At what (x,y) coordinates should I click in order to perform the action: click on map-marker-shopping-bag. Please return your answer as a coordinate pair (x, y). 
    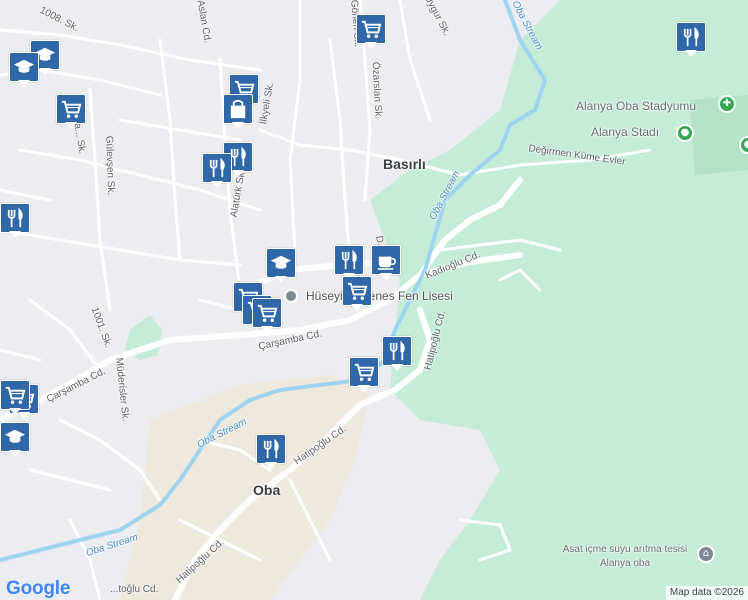
    Looking at the image, I should click on (238, 112).